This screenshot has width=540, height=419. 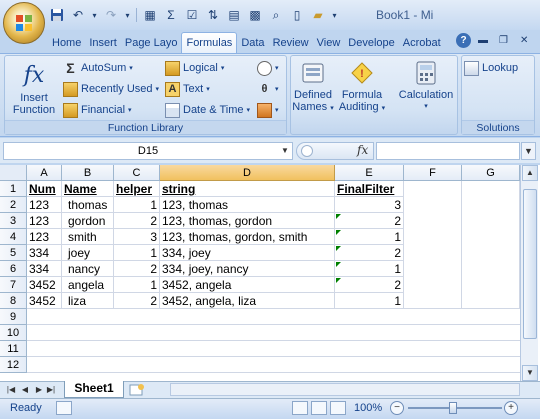 I want to click on cell-c1: helper, so click(x=137, y=189).